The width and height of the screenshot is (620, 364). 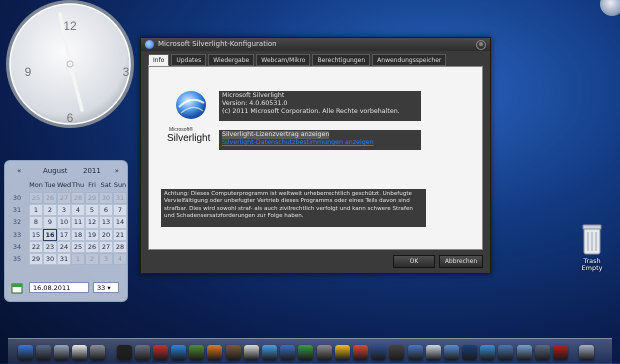 What do you see at coordinates (409, 60) in the screenshot?
I see `tab-anwendungsspeicher: Anwendungsspeicher` at bounding box center [409, 60].